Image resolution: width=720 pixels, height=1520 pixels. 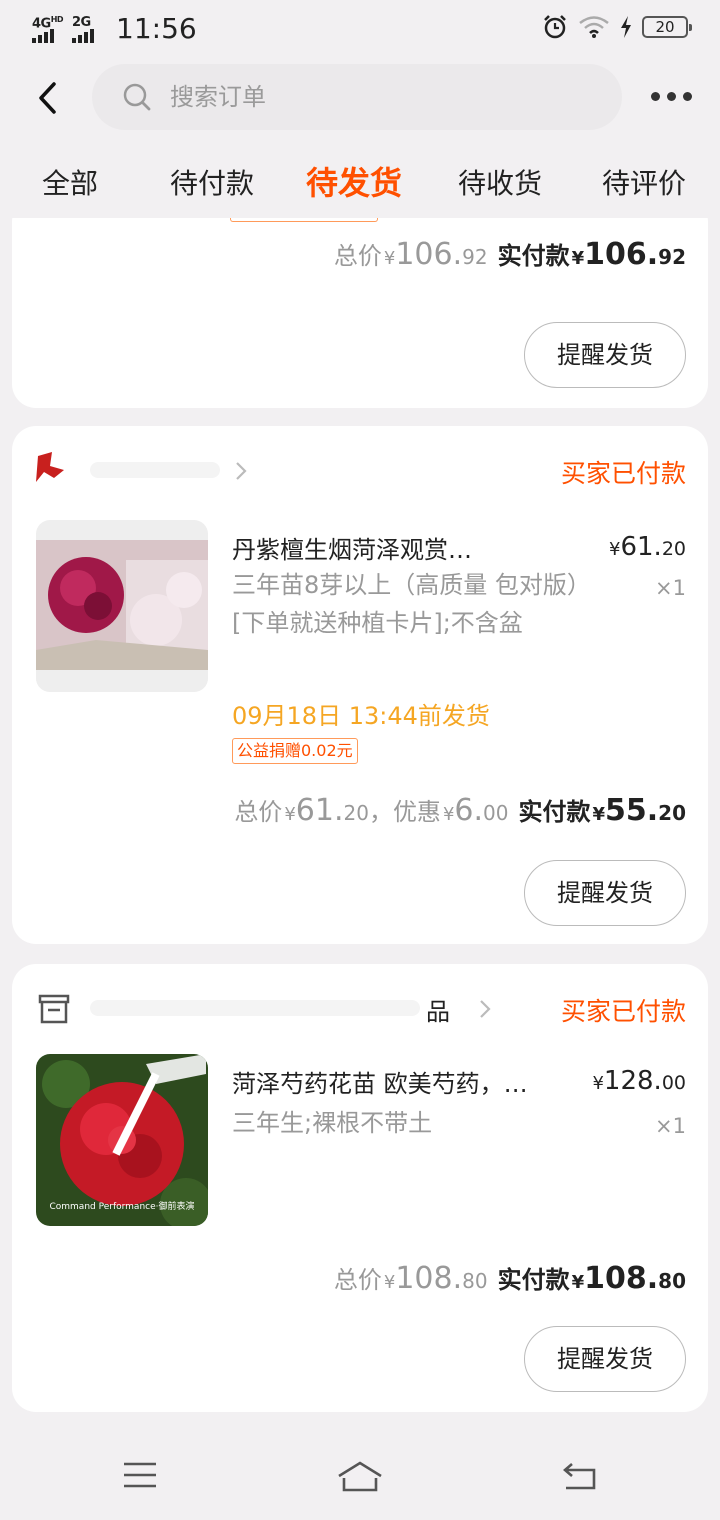 I want to click on status-time: 11:56, so click(x=156, y=28).